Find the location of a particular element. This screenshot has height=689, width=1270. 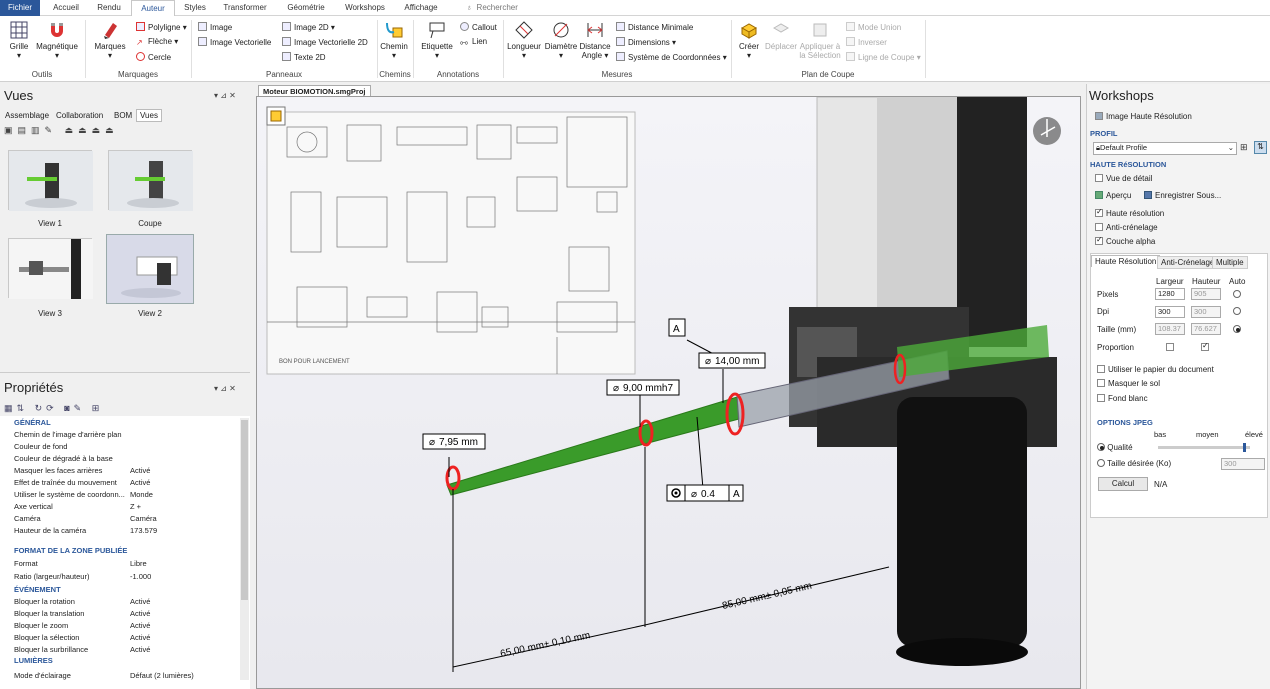

tab-vues: Vues is located at coordinates (149, 115).